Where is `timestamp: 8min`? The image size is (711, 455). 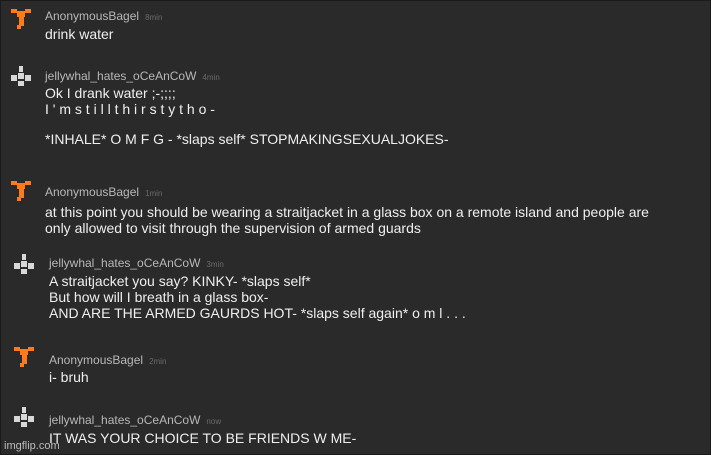
timestamp: 8min is located at coordinates (154, 17).